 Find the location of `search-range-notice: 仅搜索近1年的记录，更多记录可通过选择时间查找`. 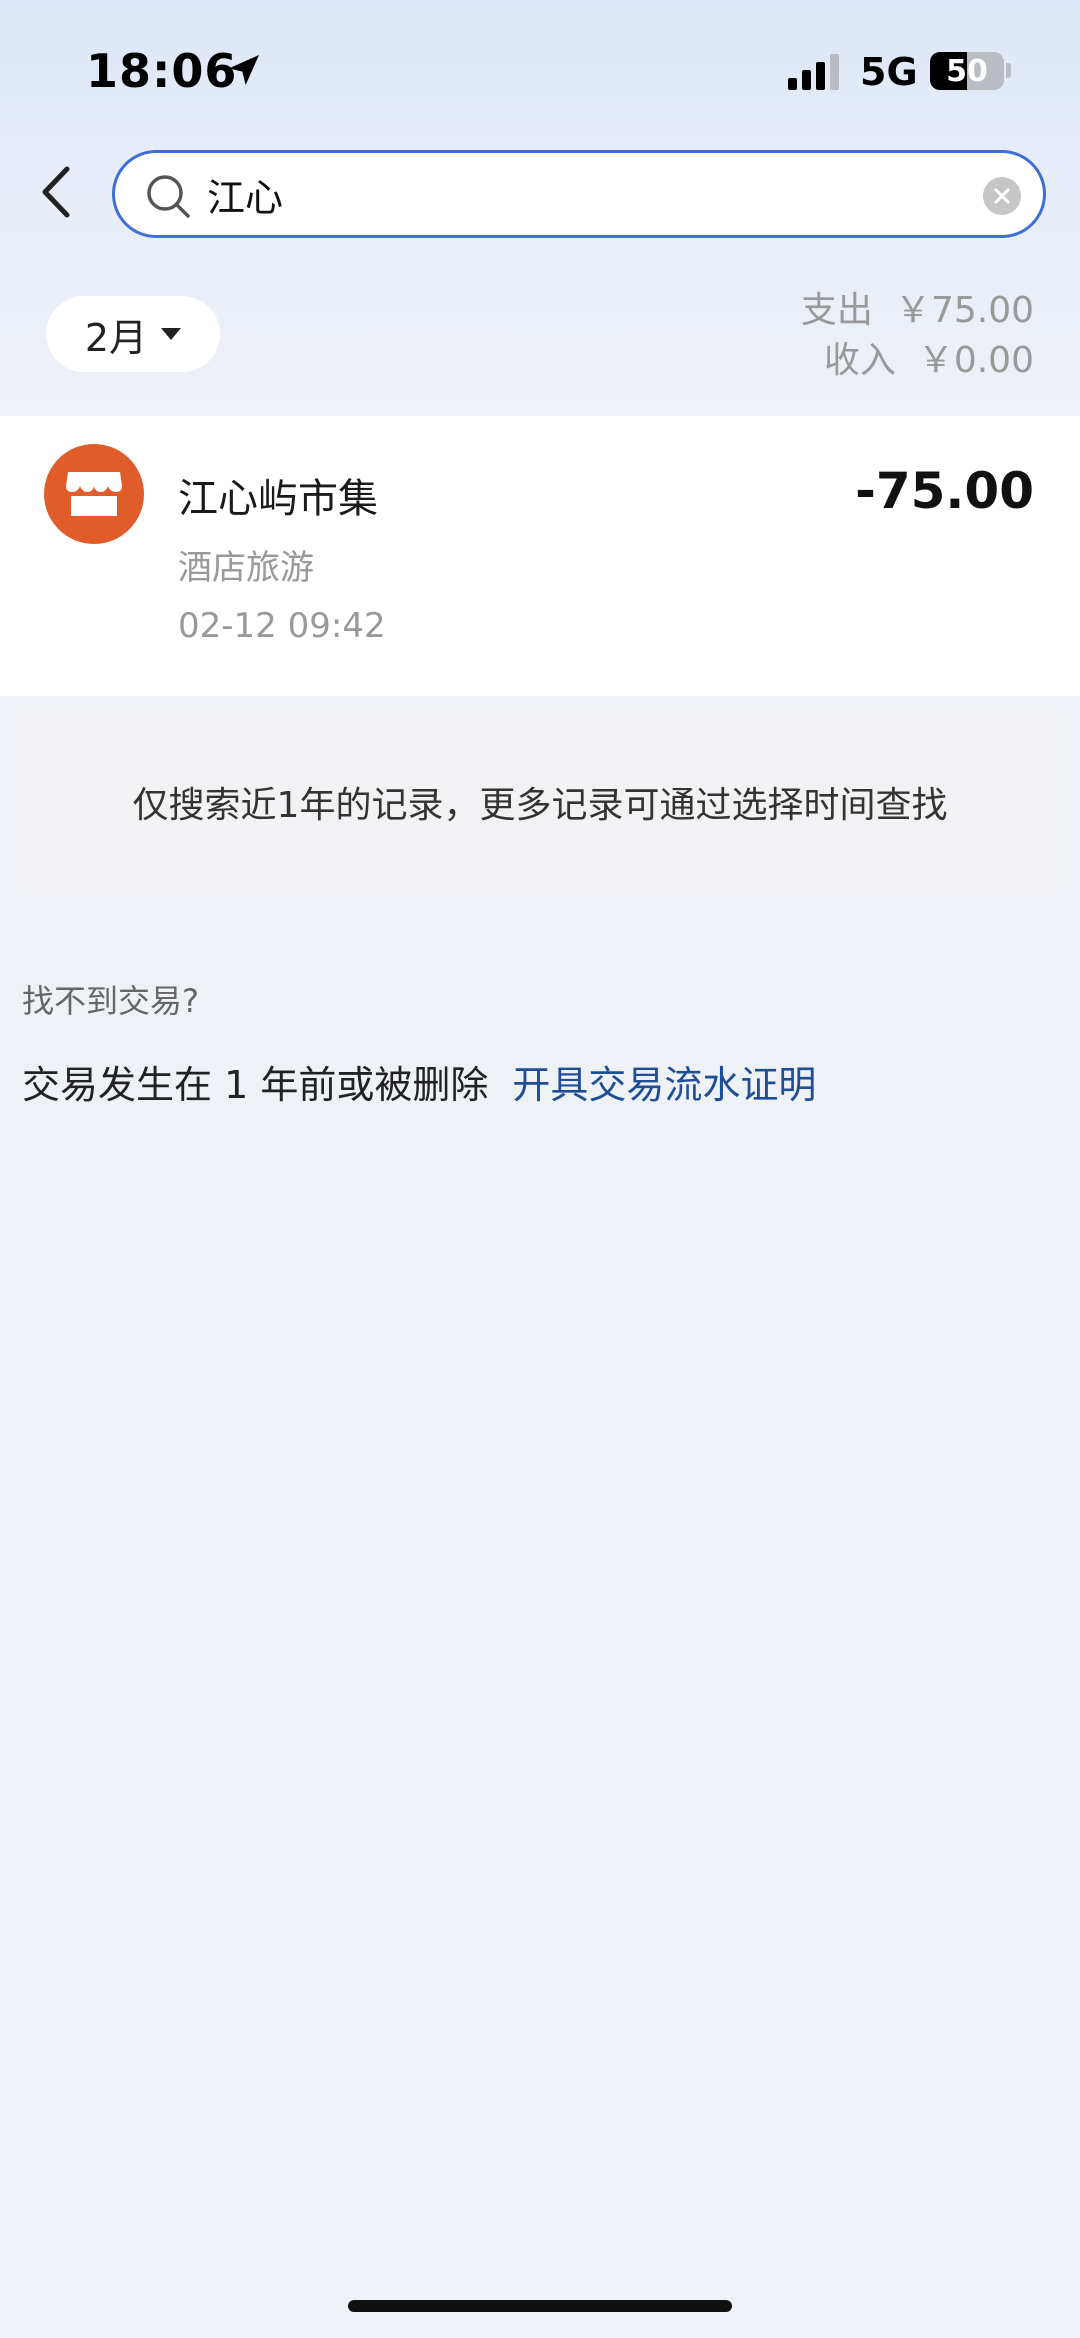

search-range-notice: 仅搜索近1年的记录，更多记录可通过选择时间查找 is located at coordinates (540, 802).